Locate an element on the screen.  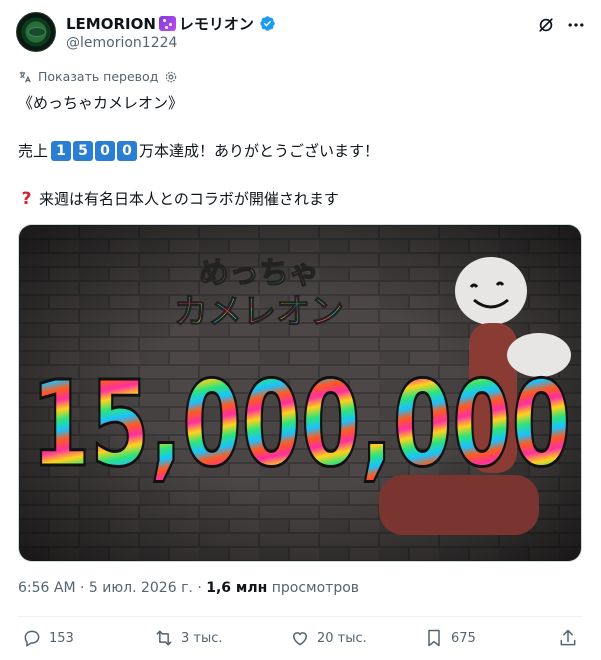
reply-icon is located at coordinates (32, 638).